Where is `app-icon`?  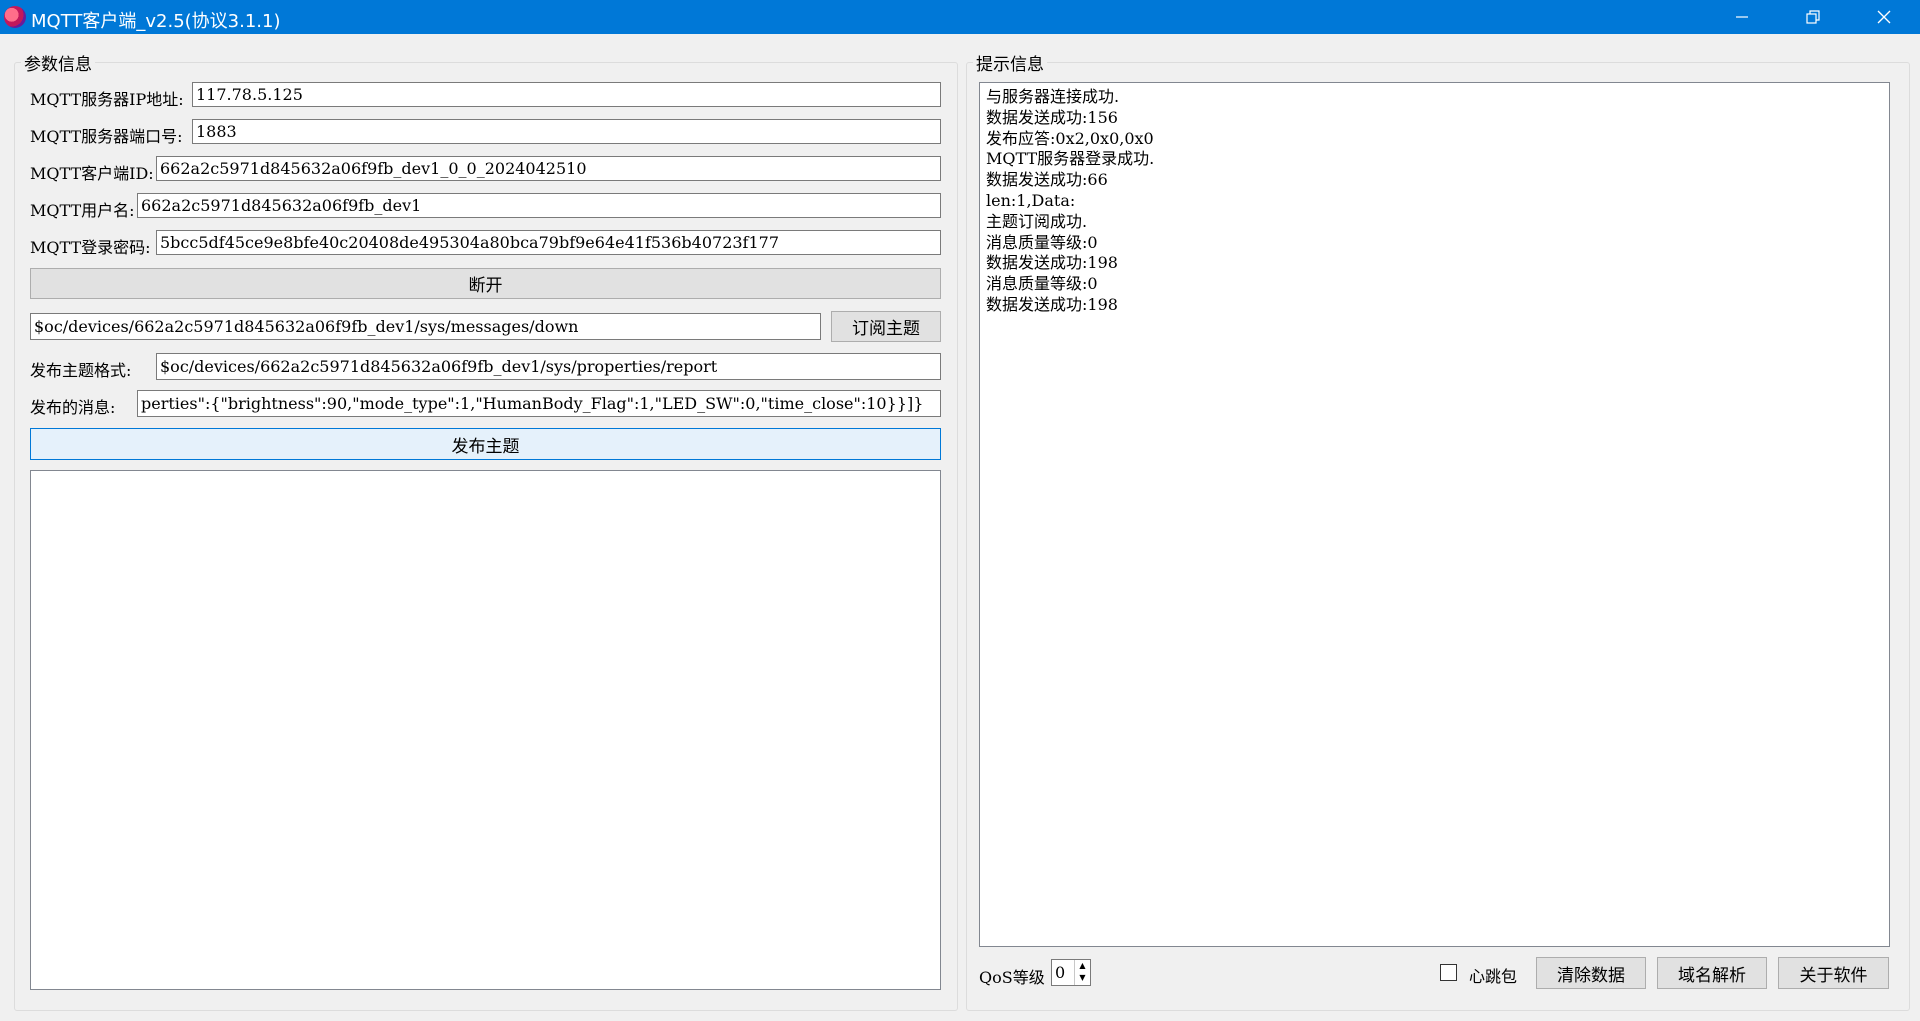
app-icon is located at coordinates (15, 17).